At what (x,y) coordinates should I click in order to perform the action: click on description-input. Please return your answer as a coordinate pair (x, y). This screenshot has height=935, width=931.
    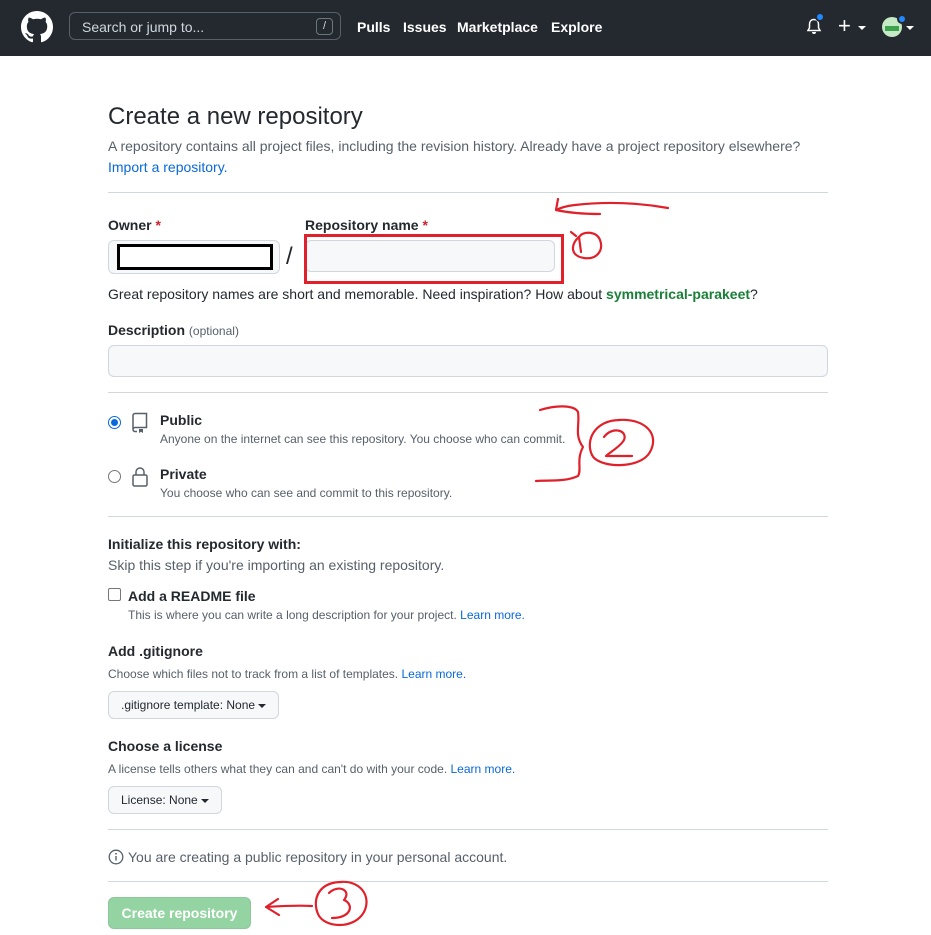
    Looking at the image, I should click on (468, 361).